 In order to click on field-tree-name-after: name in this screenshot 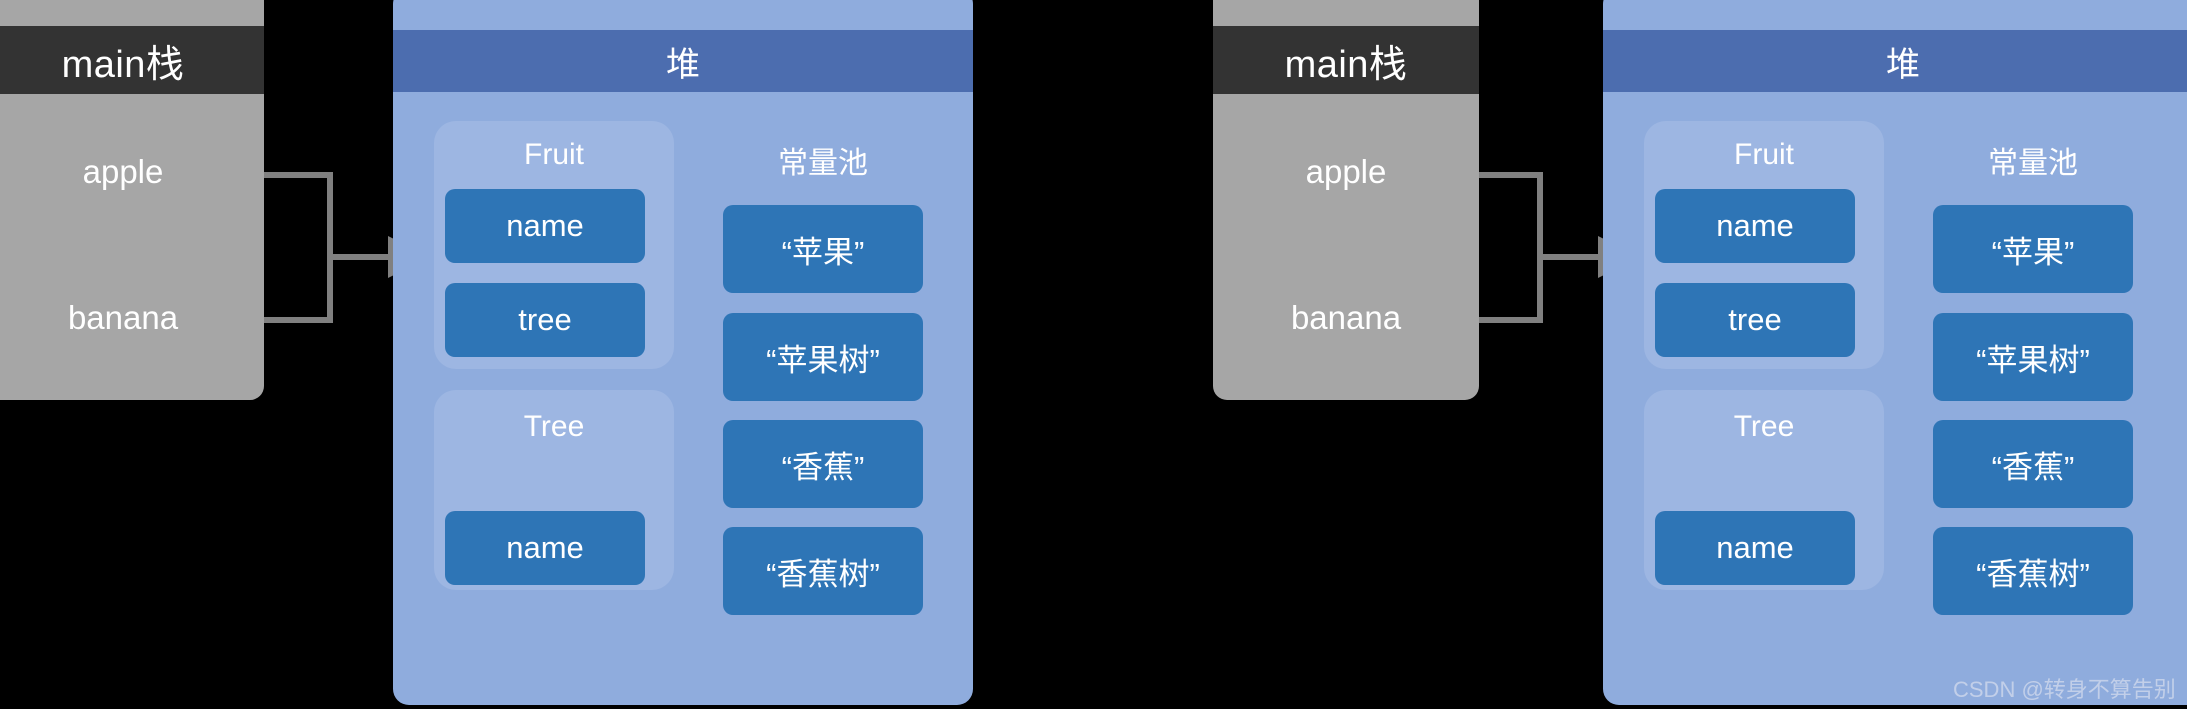, I will do `click(1755, 548)`.